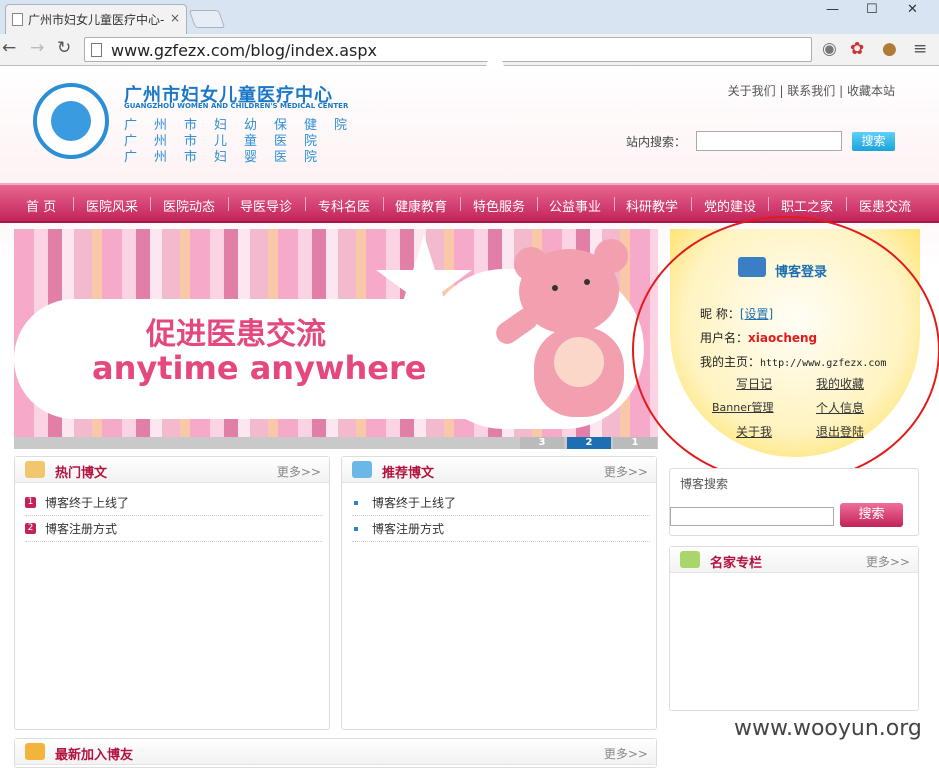  Describe the element at coordinates (912, 9) in the screenshot. I see `close-window-button: ✕` at that location.